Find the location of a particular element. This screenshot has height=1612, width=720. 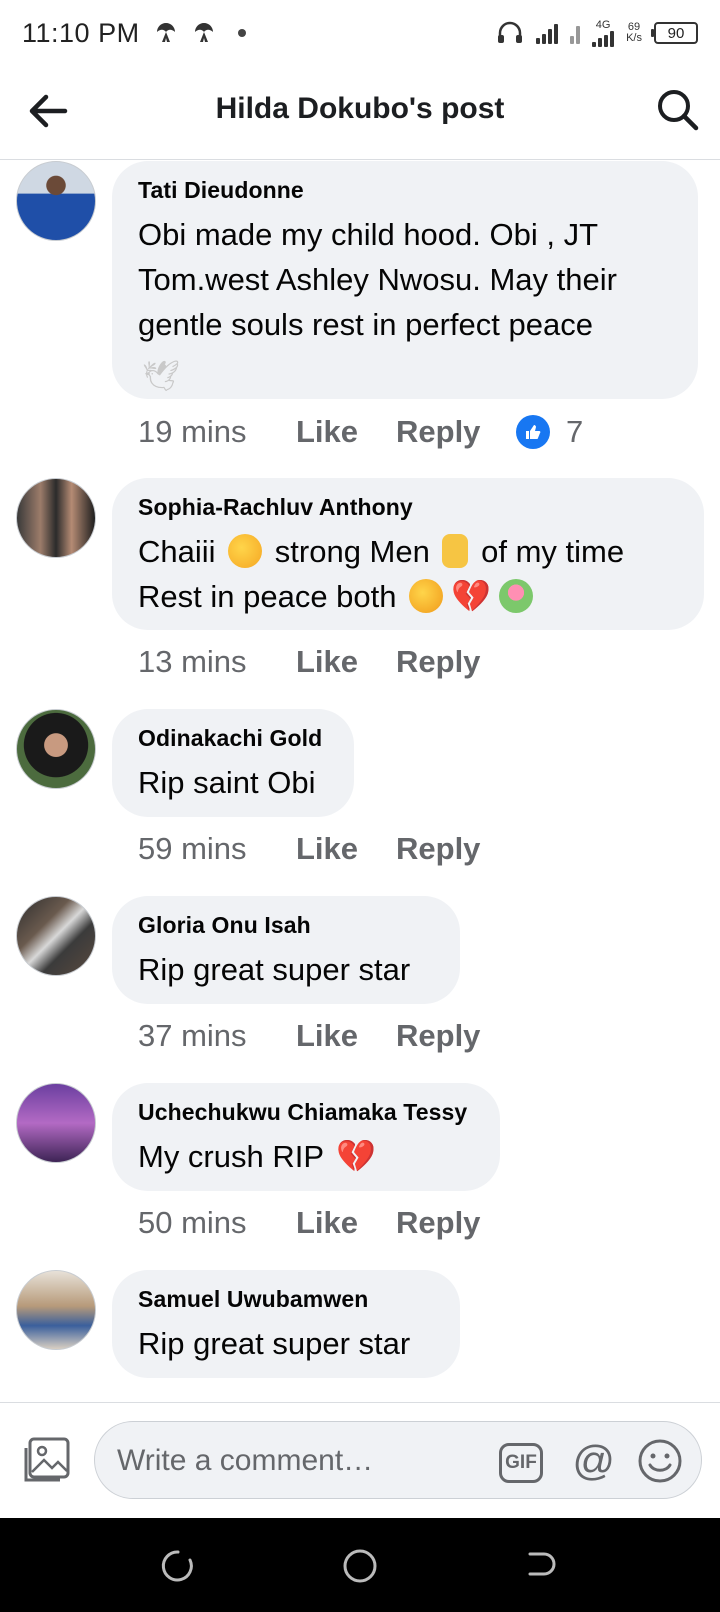

raised-fist-icon is located at coordinates (455, 551).